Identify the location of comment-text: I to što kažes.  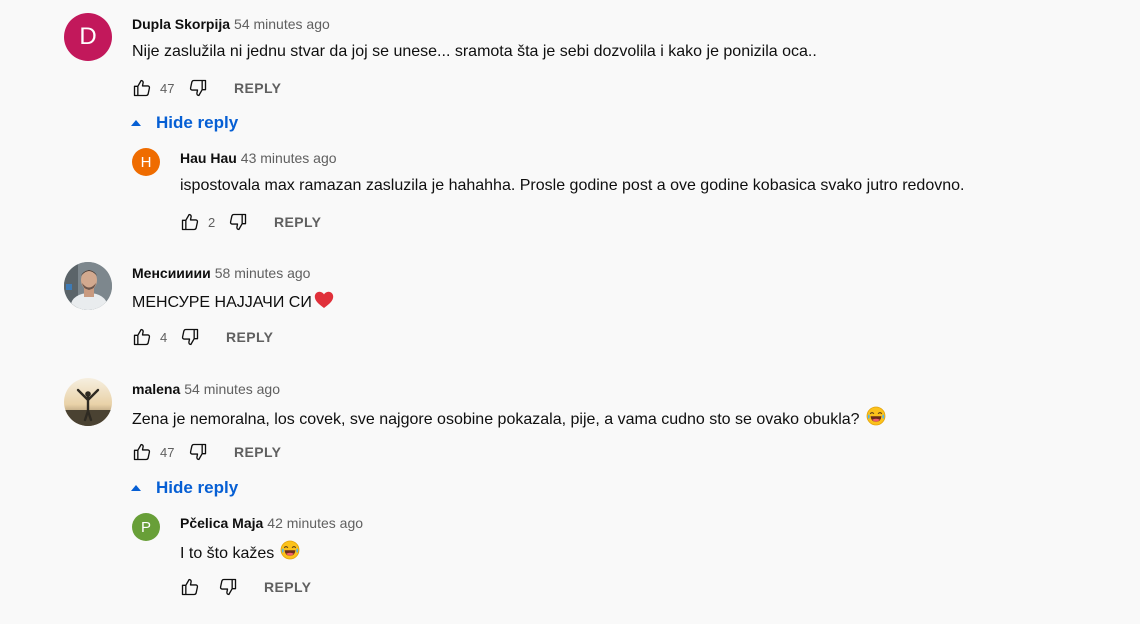
(240, 552).